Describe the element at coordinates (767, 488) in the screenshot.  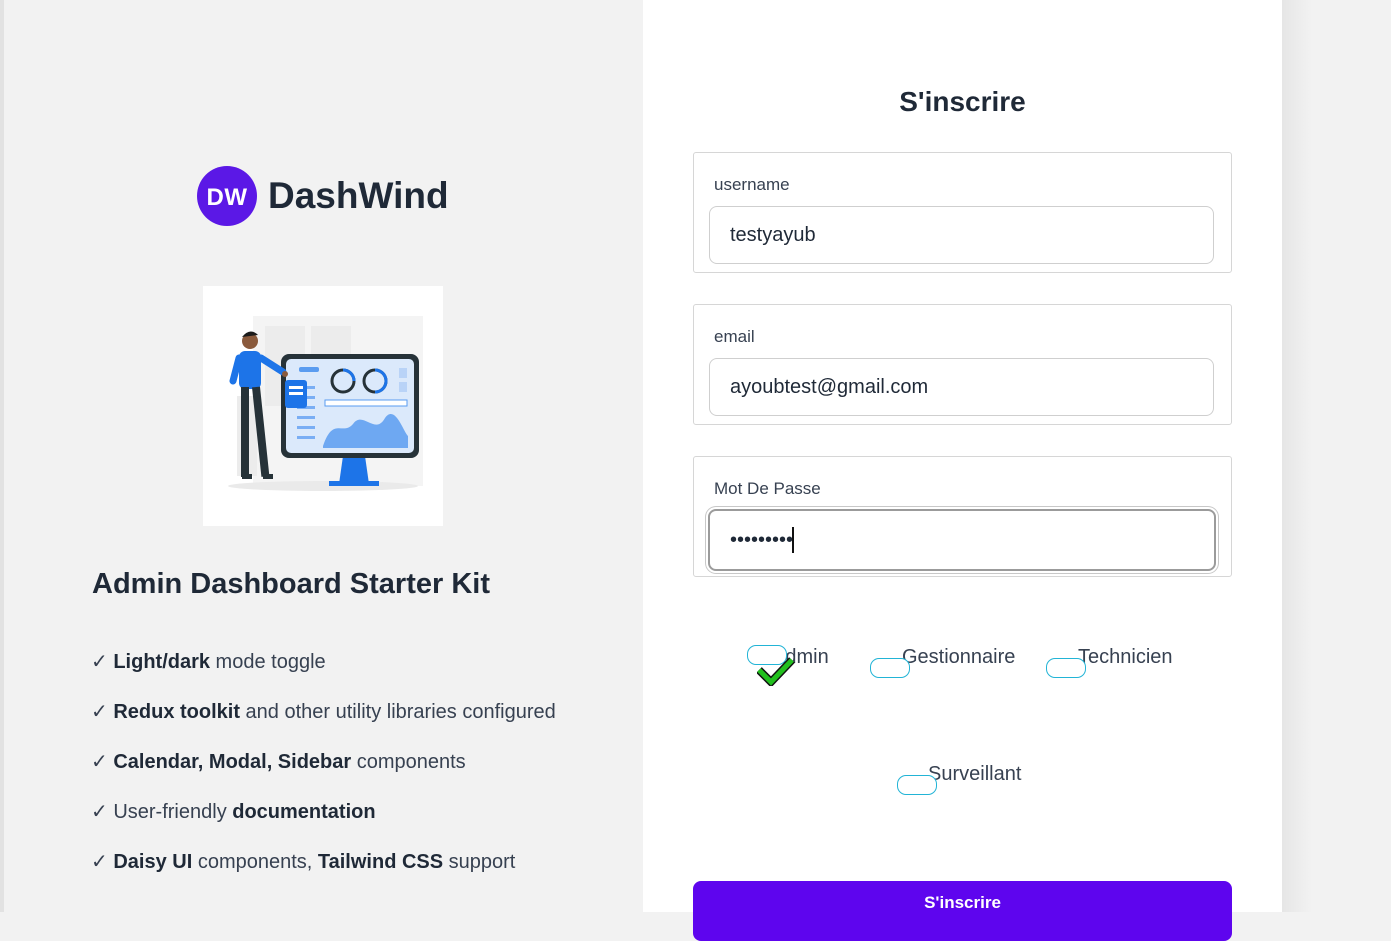
I see `password-label: Mot De Passe` at that location.